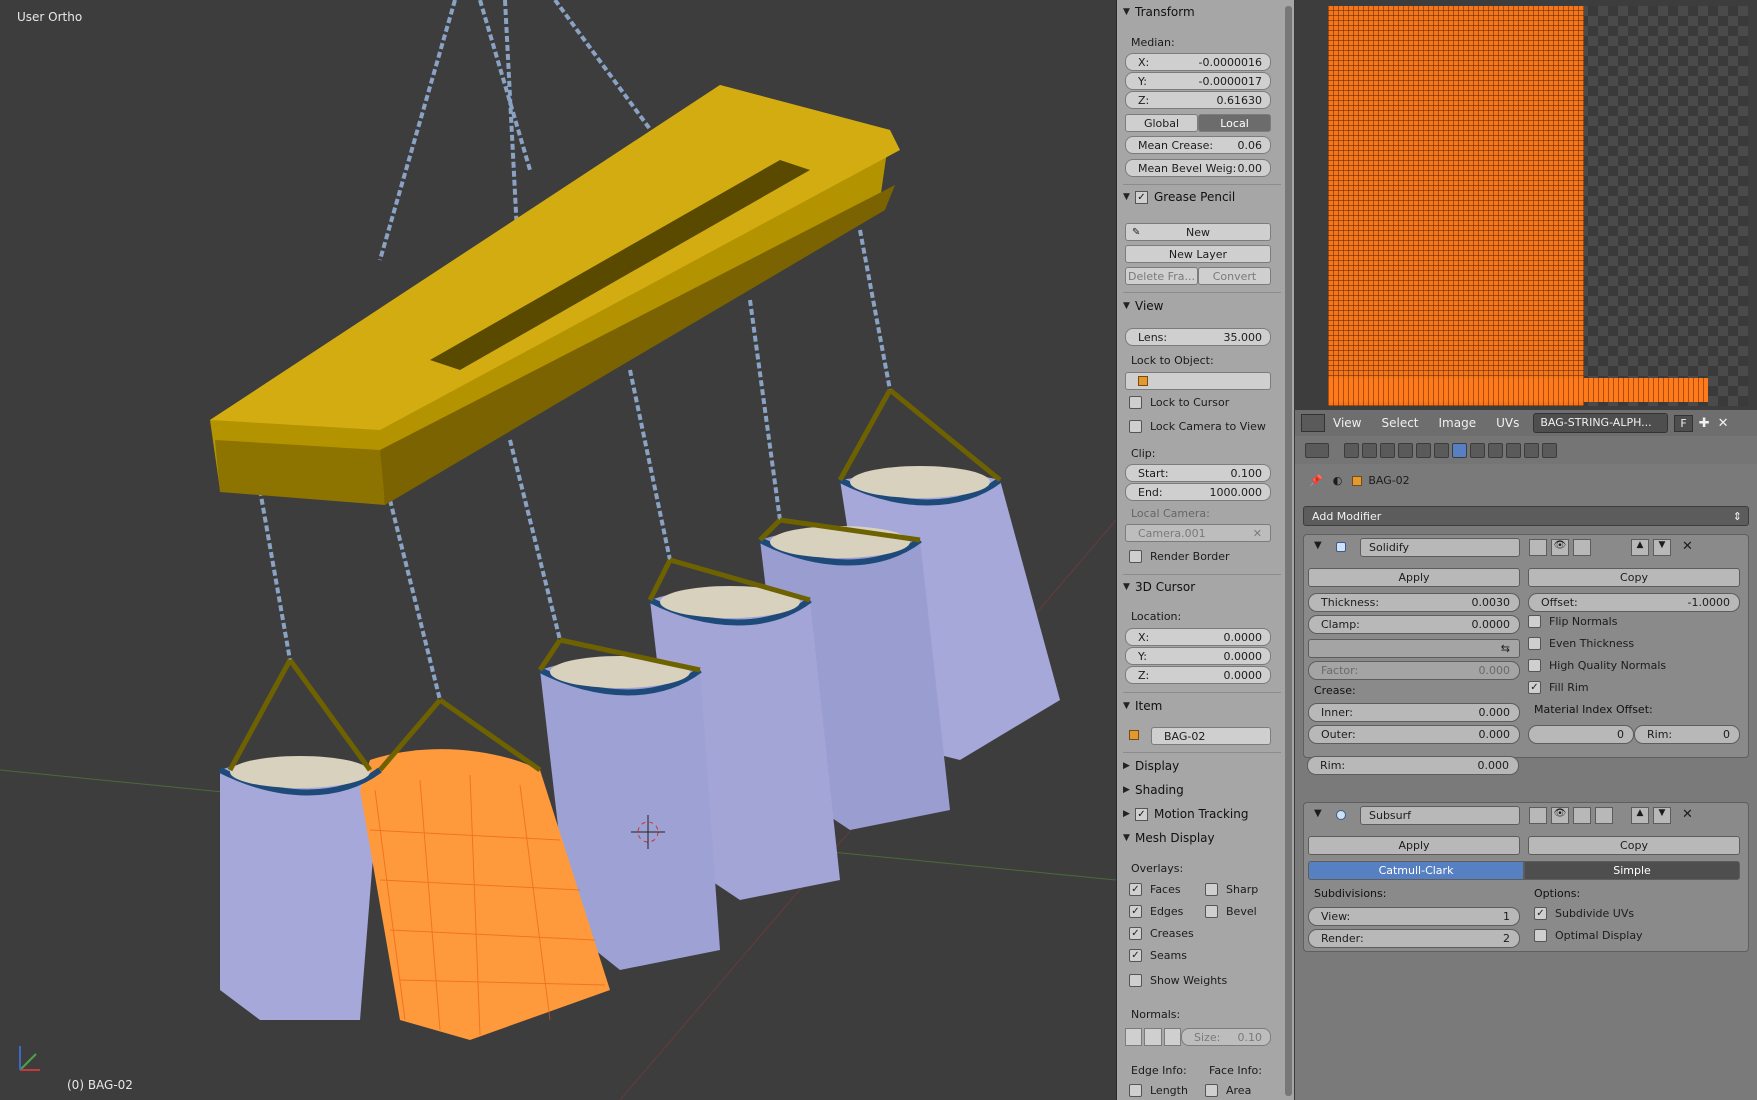 This screenshot has height=1100, width=1757. What do you see at coordinates (1197, 426) in the screenshot?
I see `lock-camera-checkbox: Lock Camera to View` at bounding box center [1197, 426].